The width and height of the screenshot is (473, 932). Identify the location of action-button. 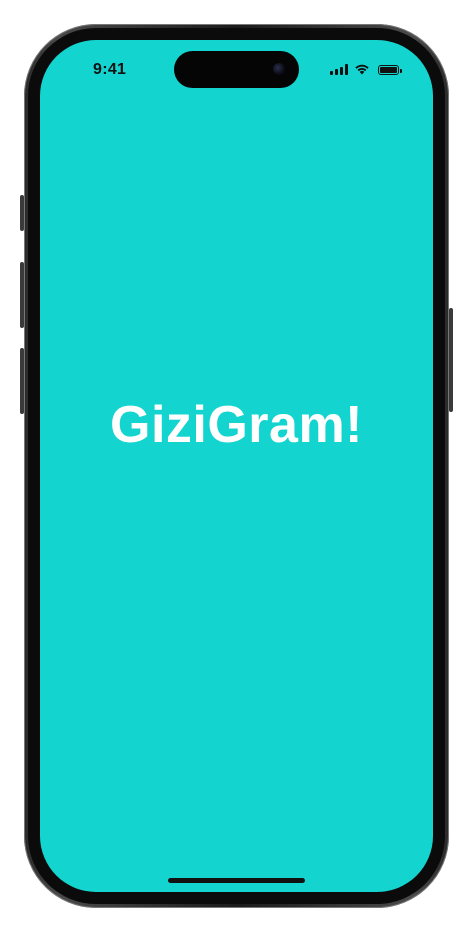
(22, 213).